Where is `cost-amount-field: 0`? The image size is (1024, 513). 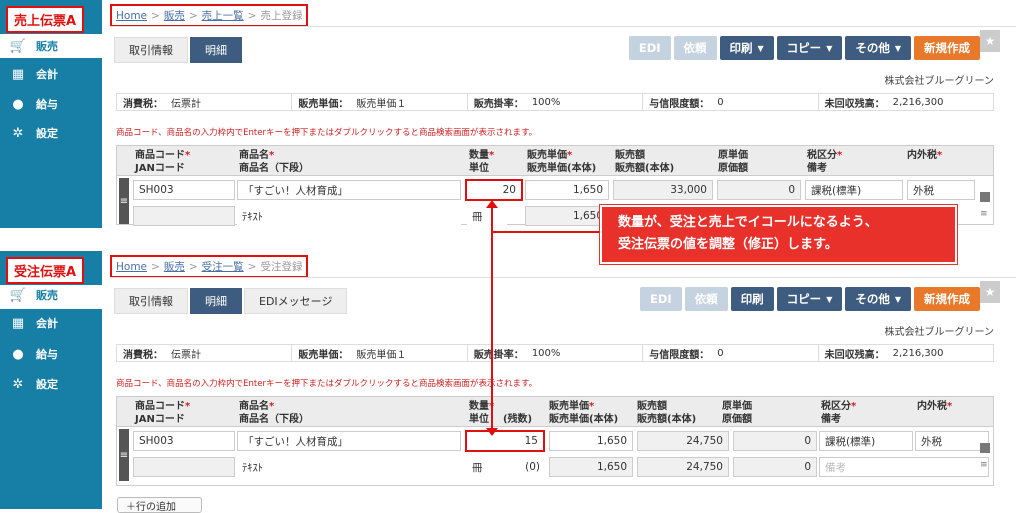 cost-amount-field: 0 is located at coordinates (775, 441).